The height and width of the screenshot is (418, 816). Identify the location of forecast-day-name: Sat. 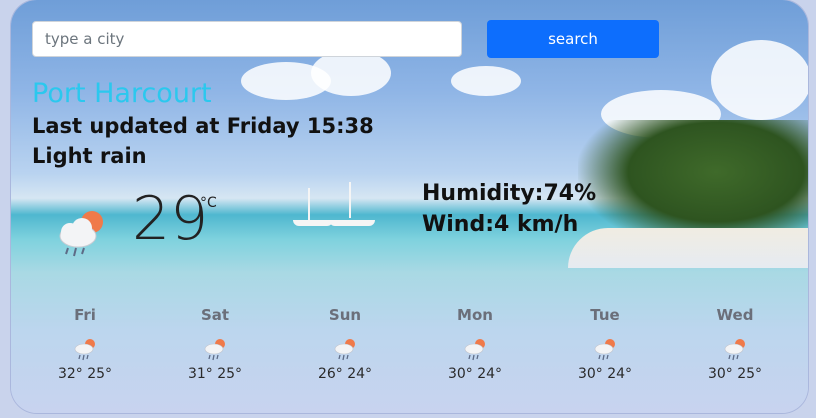
(215, 315).